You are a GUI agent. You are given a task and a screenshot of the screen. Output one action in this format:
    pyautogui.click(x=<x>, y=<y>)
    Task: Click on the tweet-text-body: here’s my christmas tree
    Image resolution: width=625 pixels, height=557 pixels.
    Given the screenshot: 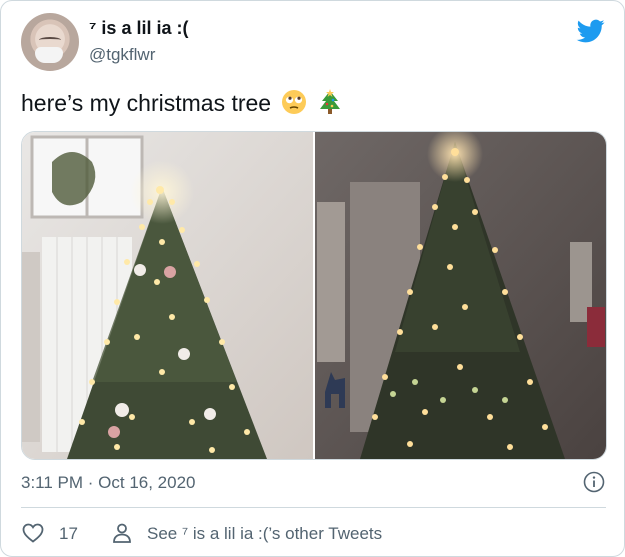 What is the action you would take?
    pyautogui.click(x=146, y=103)
    